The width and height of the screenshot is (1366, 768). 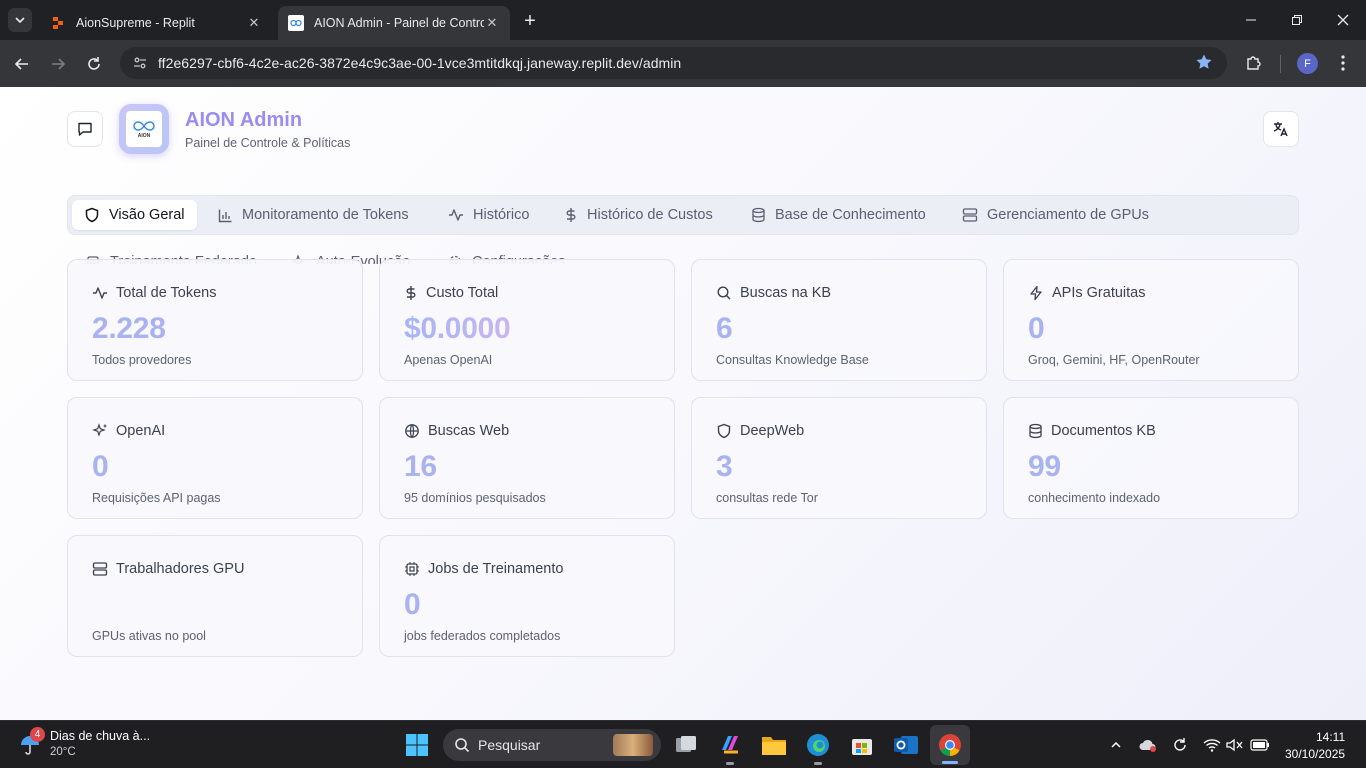 I want to click on arrow-left-icon, so click(x=21, y=64).